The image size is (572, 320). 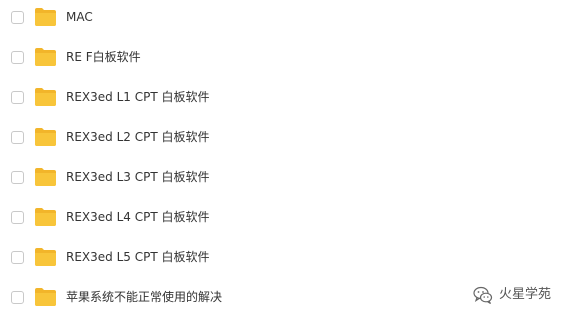 I want to click on folder-name: REX3ed L4 CPT 白板软件, so click(x=138, y=217).